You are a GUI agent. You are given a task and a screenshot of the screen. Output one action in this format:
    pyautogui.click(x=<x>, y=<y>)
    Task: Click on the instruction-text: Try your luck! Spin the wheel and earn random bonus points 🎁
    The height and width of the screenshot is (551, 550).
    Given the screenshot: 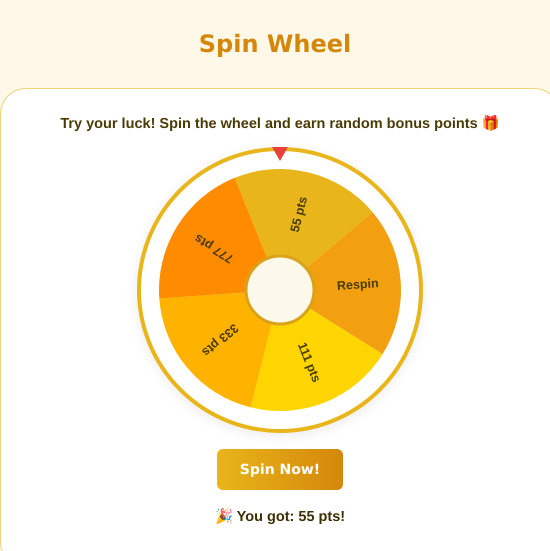 What is the action you would take?
    pyautogui.click(x=280, y=123)
    